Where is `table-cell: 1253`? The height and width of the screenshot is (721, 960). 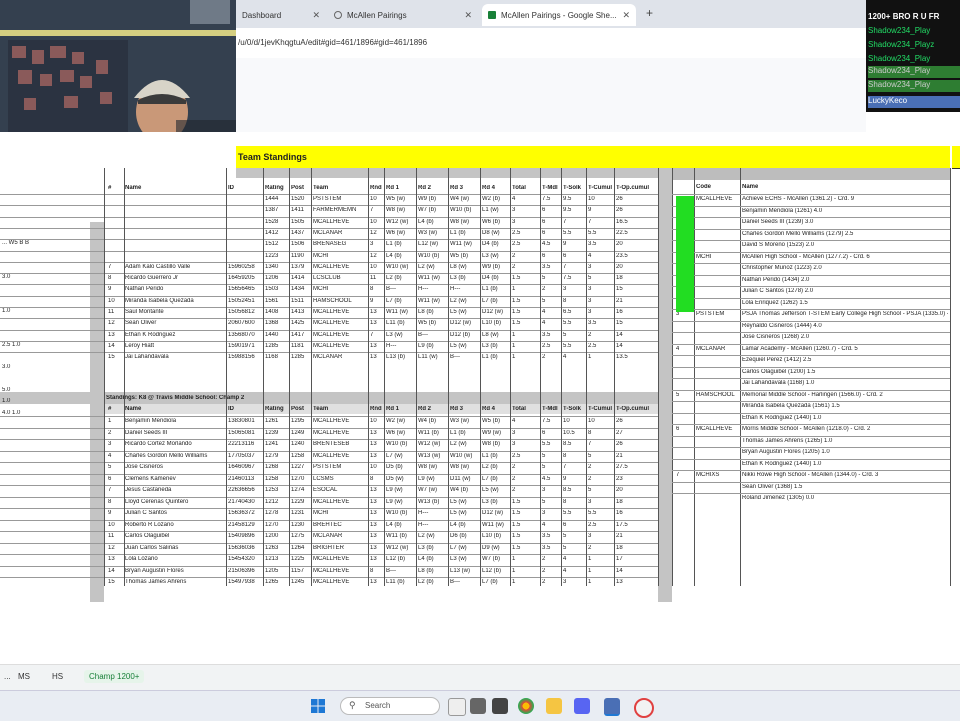
table-cell: 1253 is located at coordinates (277, 490).